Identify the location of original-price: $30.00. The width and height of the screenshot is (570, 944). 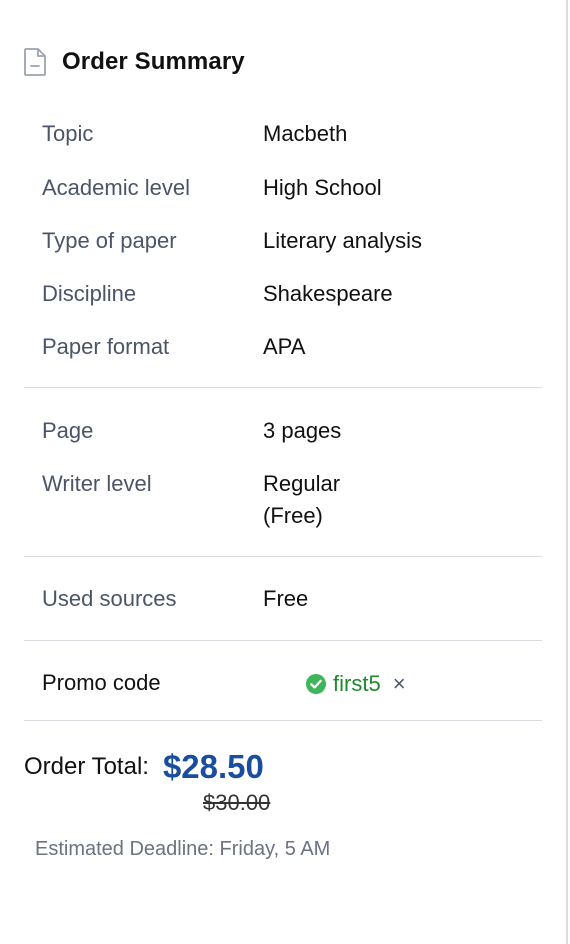
(237, 802).